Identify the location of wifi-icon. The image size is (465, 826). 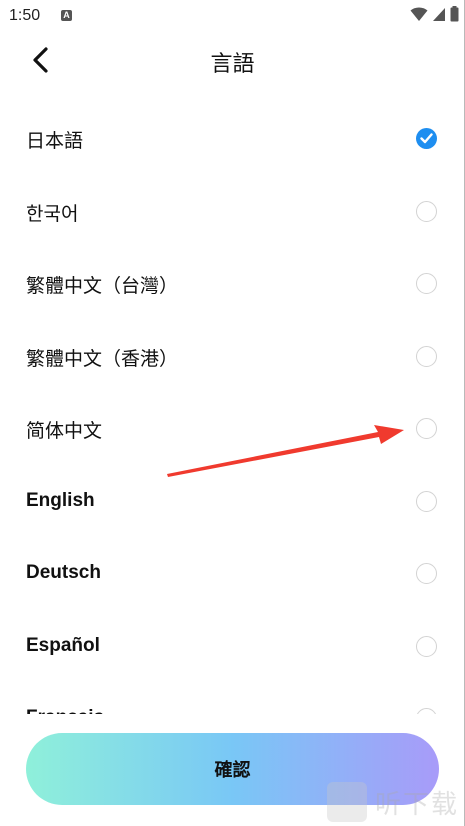
(419, 14).